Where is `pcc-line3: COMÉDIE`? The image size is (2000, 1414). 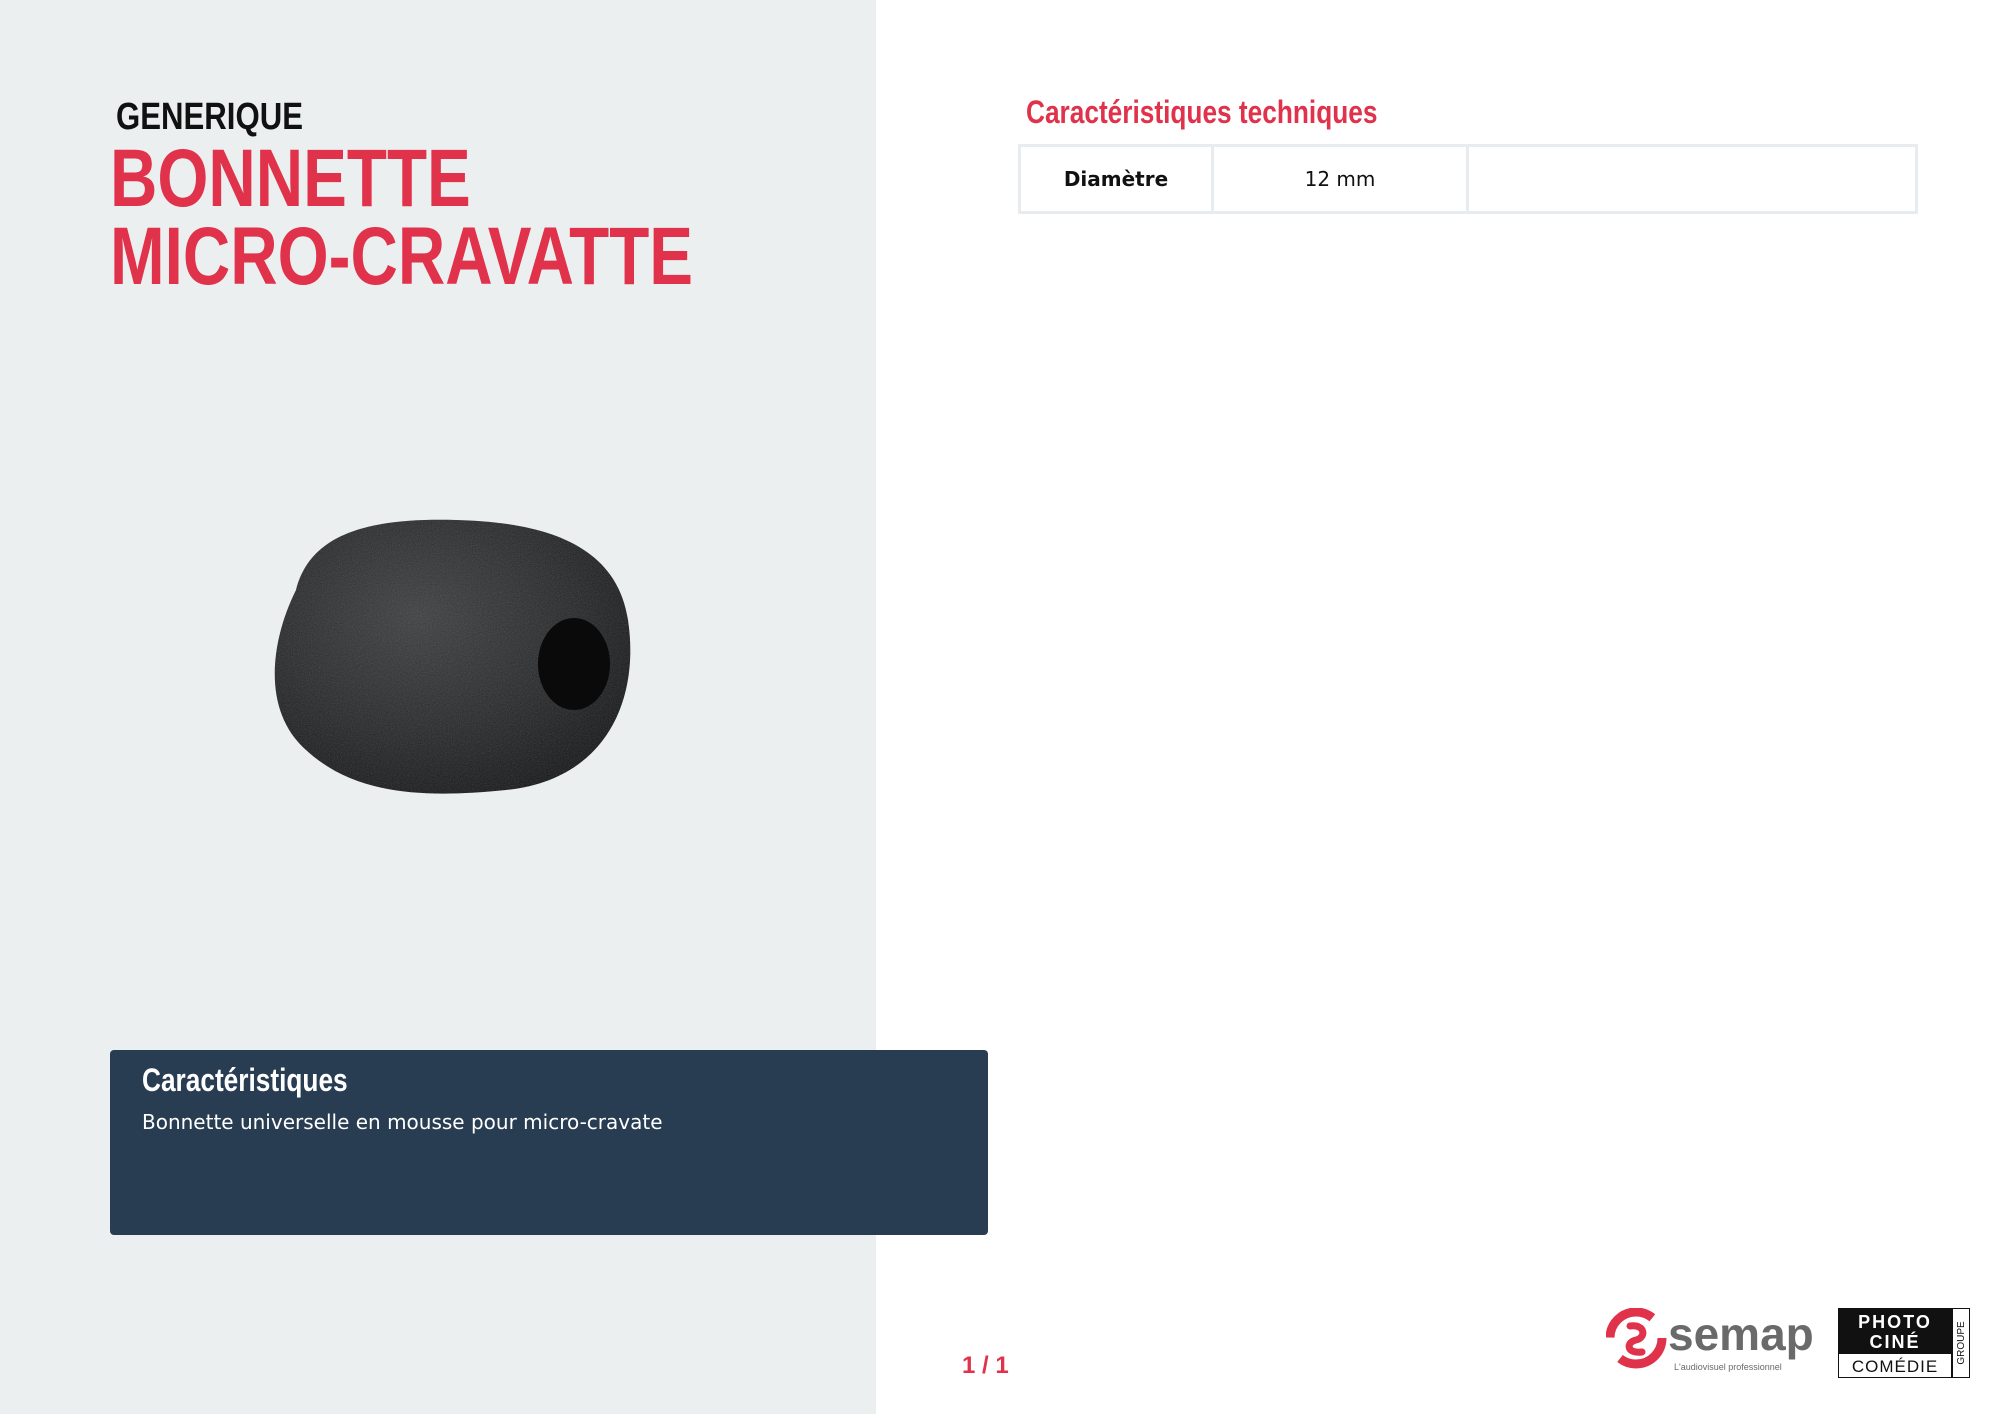
pcc-line3: COMÉDIE is located at coordinates (1895, 1366).